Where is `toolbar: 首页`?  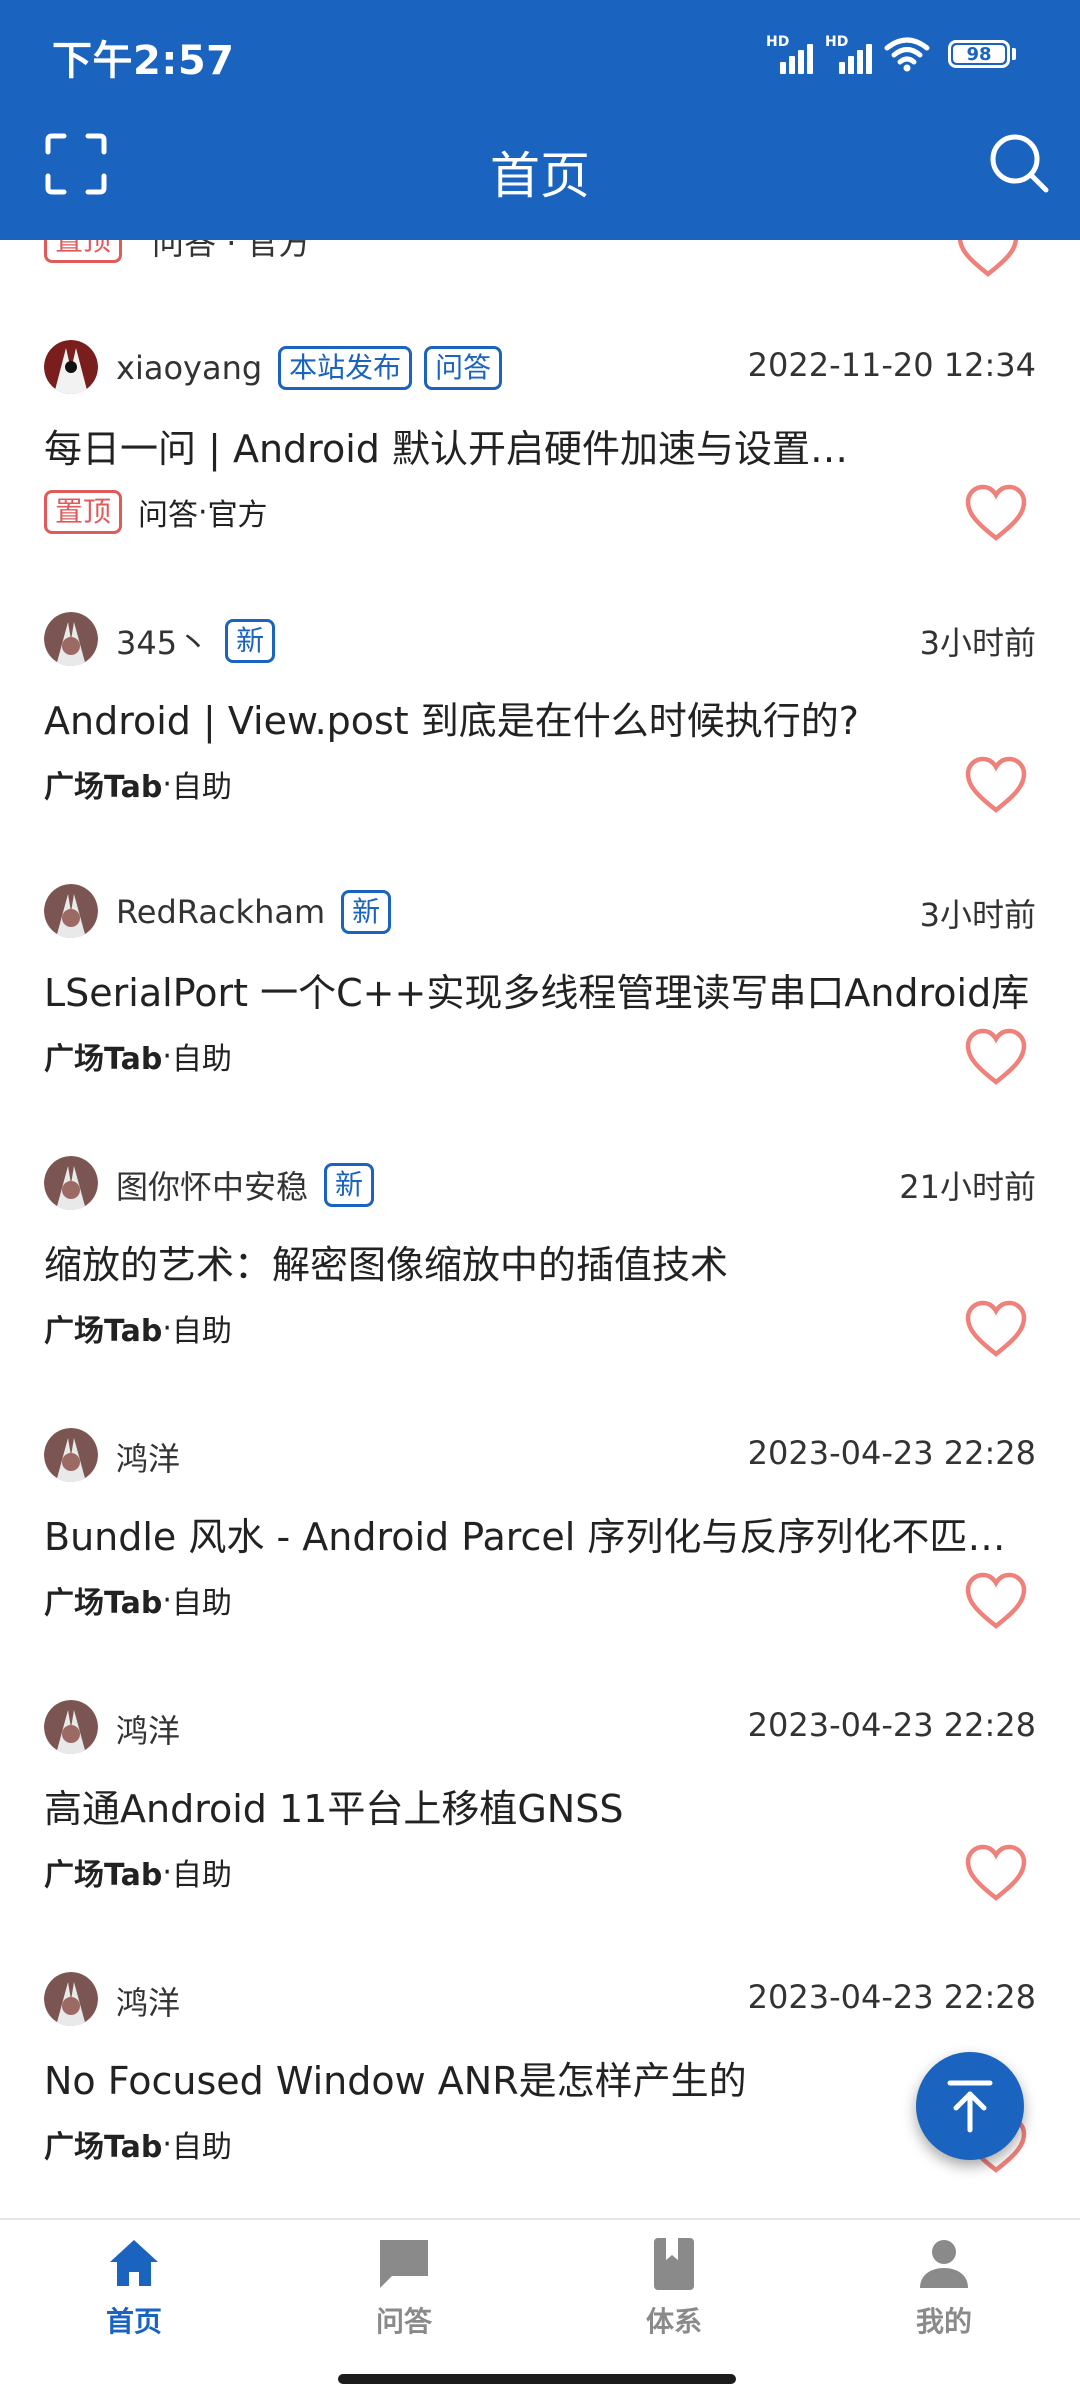
toolbar: 首页 is located at coordinates (540, 175).